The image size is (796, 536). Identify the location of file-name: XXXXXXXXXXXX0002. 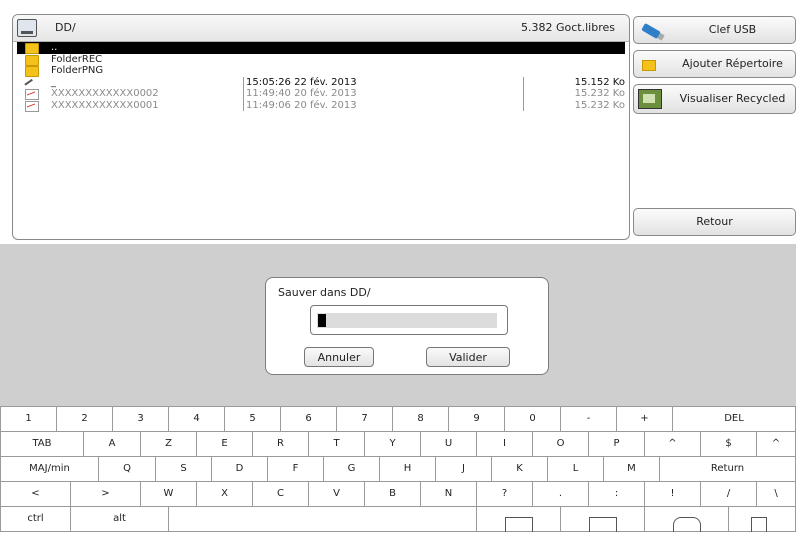
(105, 93).